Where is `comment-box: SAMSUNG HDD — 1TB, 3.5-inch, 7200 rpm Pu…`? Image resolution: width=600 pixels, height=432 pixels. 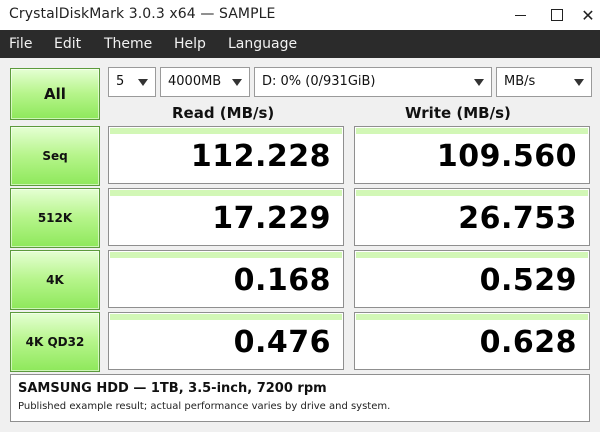
comment-box: SAMSUNG HDD — 1TB, 3.5-inch, 7200 rpm Pu… is located at coordinates (300, 398).